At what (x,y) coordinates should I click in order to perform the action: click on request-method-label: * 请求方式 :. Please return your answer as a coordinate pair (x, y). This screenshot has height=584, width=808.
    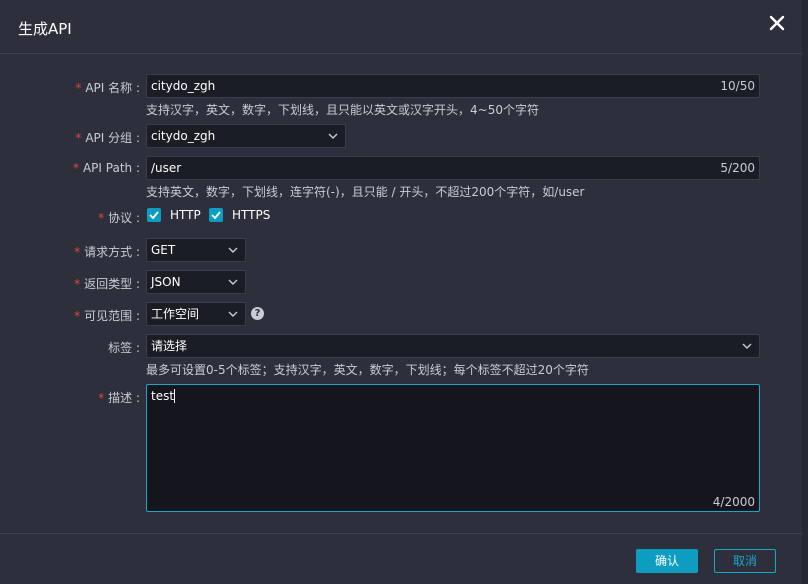
    Looking at the image, I should click on (107, 252).